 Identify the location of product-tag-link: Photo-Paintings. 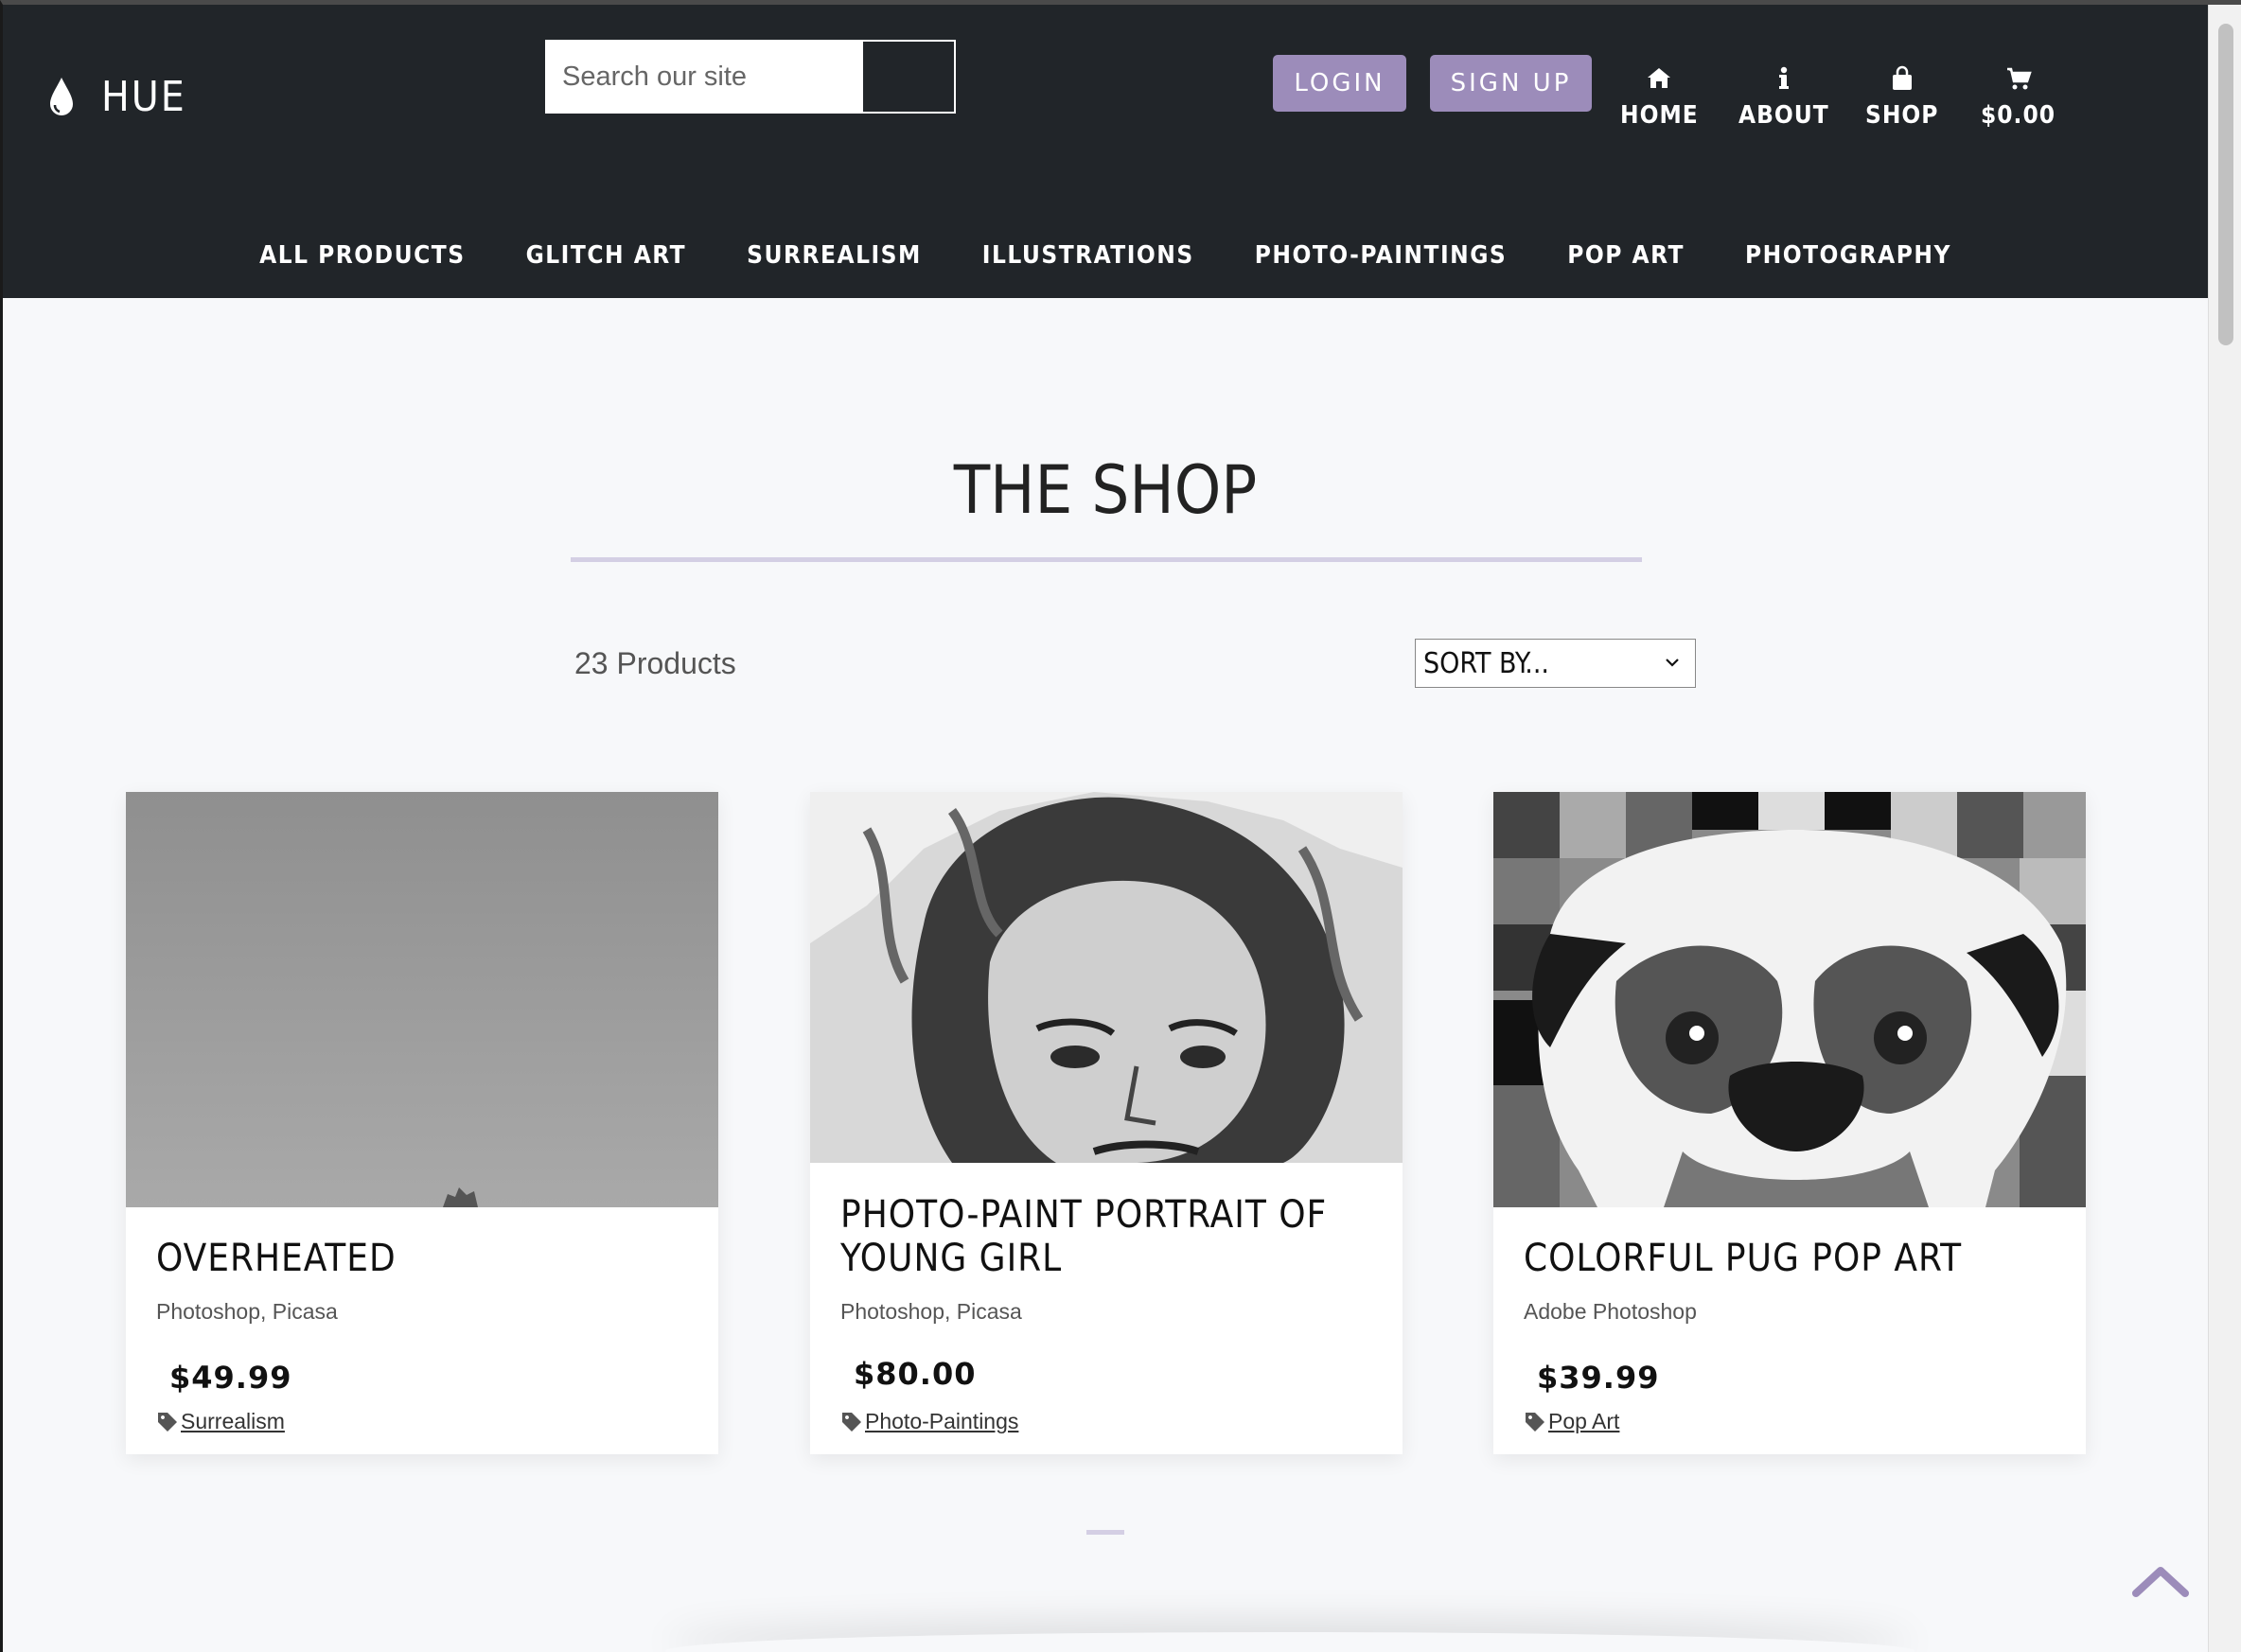
(941, 1421).